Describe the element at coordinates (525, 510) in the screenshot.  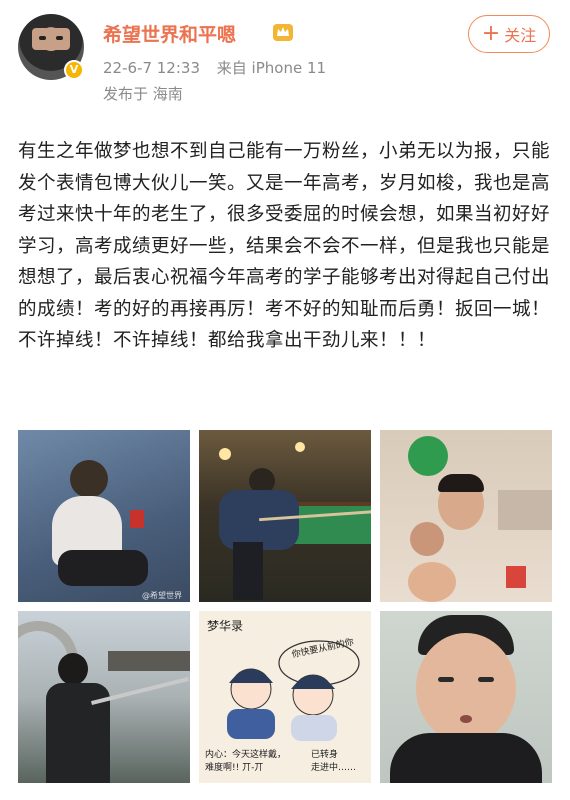
I see `shelf` at that location.